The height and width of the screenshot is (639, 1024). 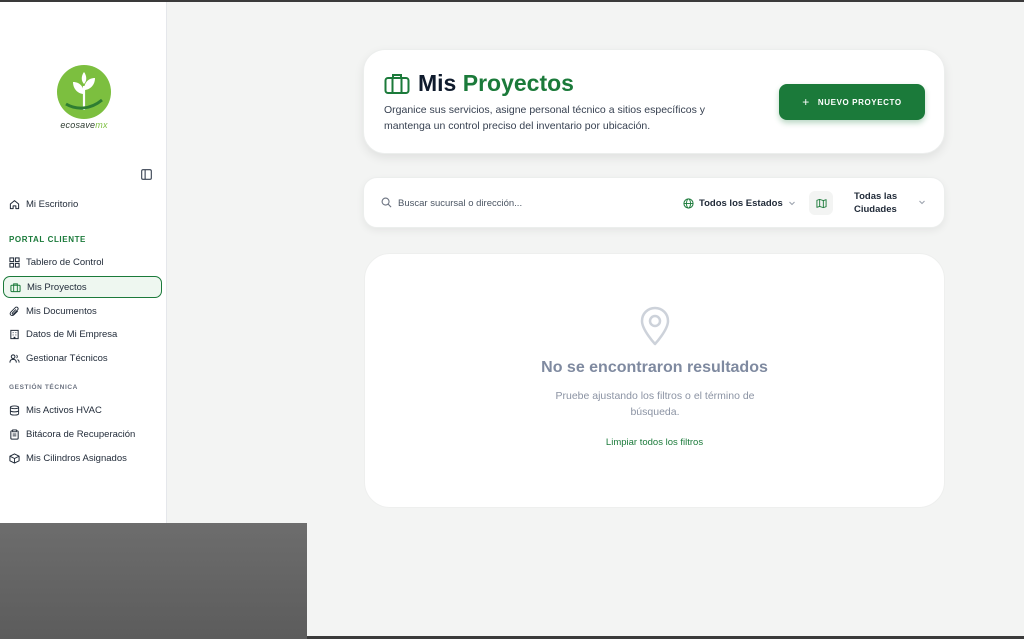 I want to click on sidebar-item-label: Tablero de Control, so click(x=65, y=262).